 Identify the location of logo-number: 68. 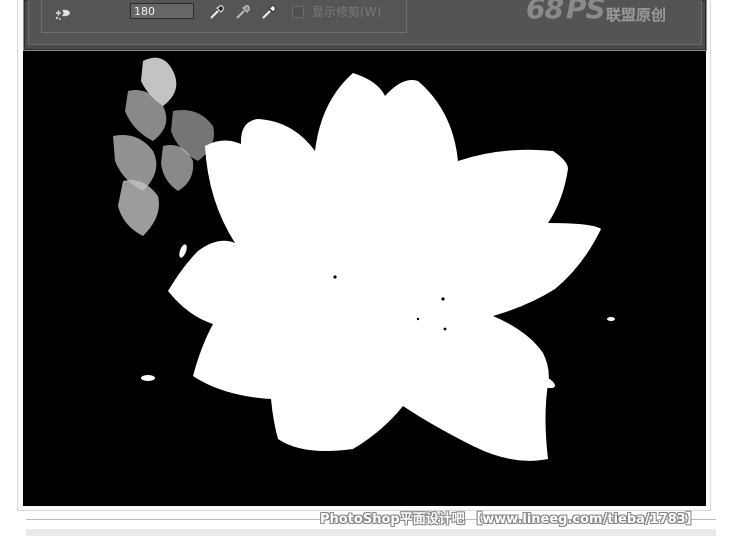
(545, 12).